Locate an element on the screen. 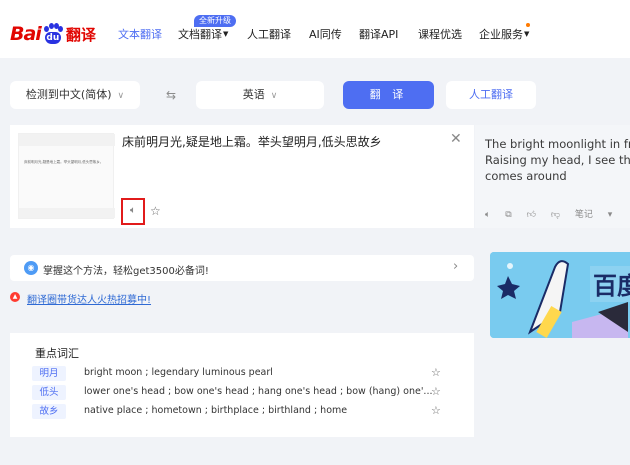  nav-enterprise-service-label: 企业服务 is located at coordinates (501, 34).